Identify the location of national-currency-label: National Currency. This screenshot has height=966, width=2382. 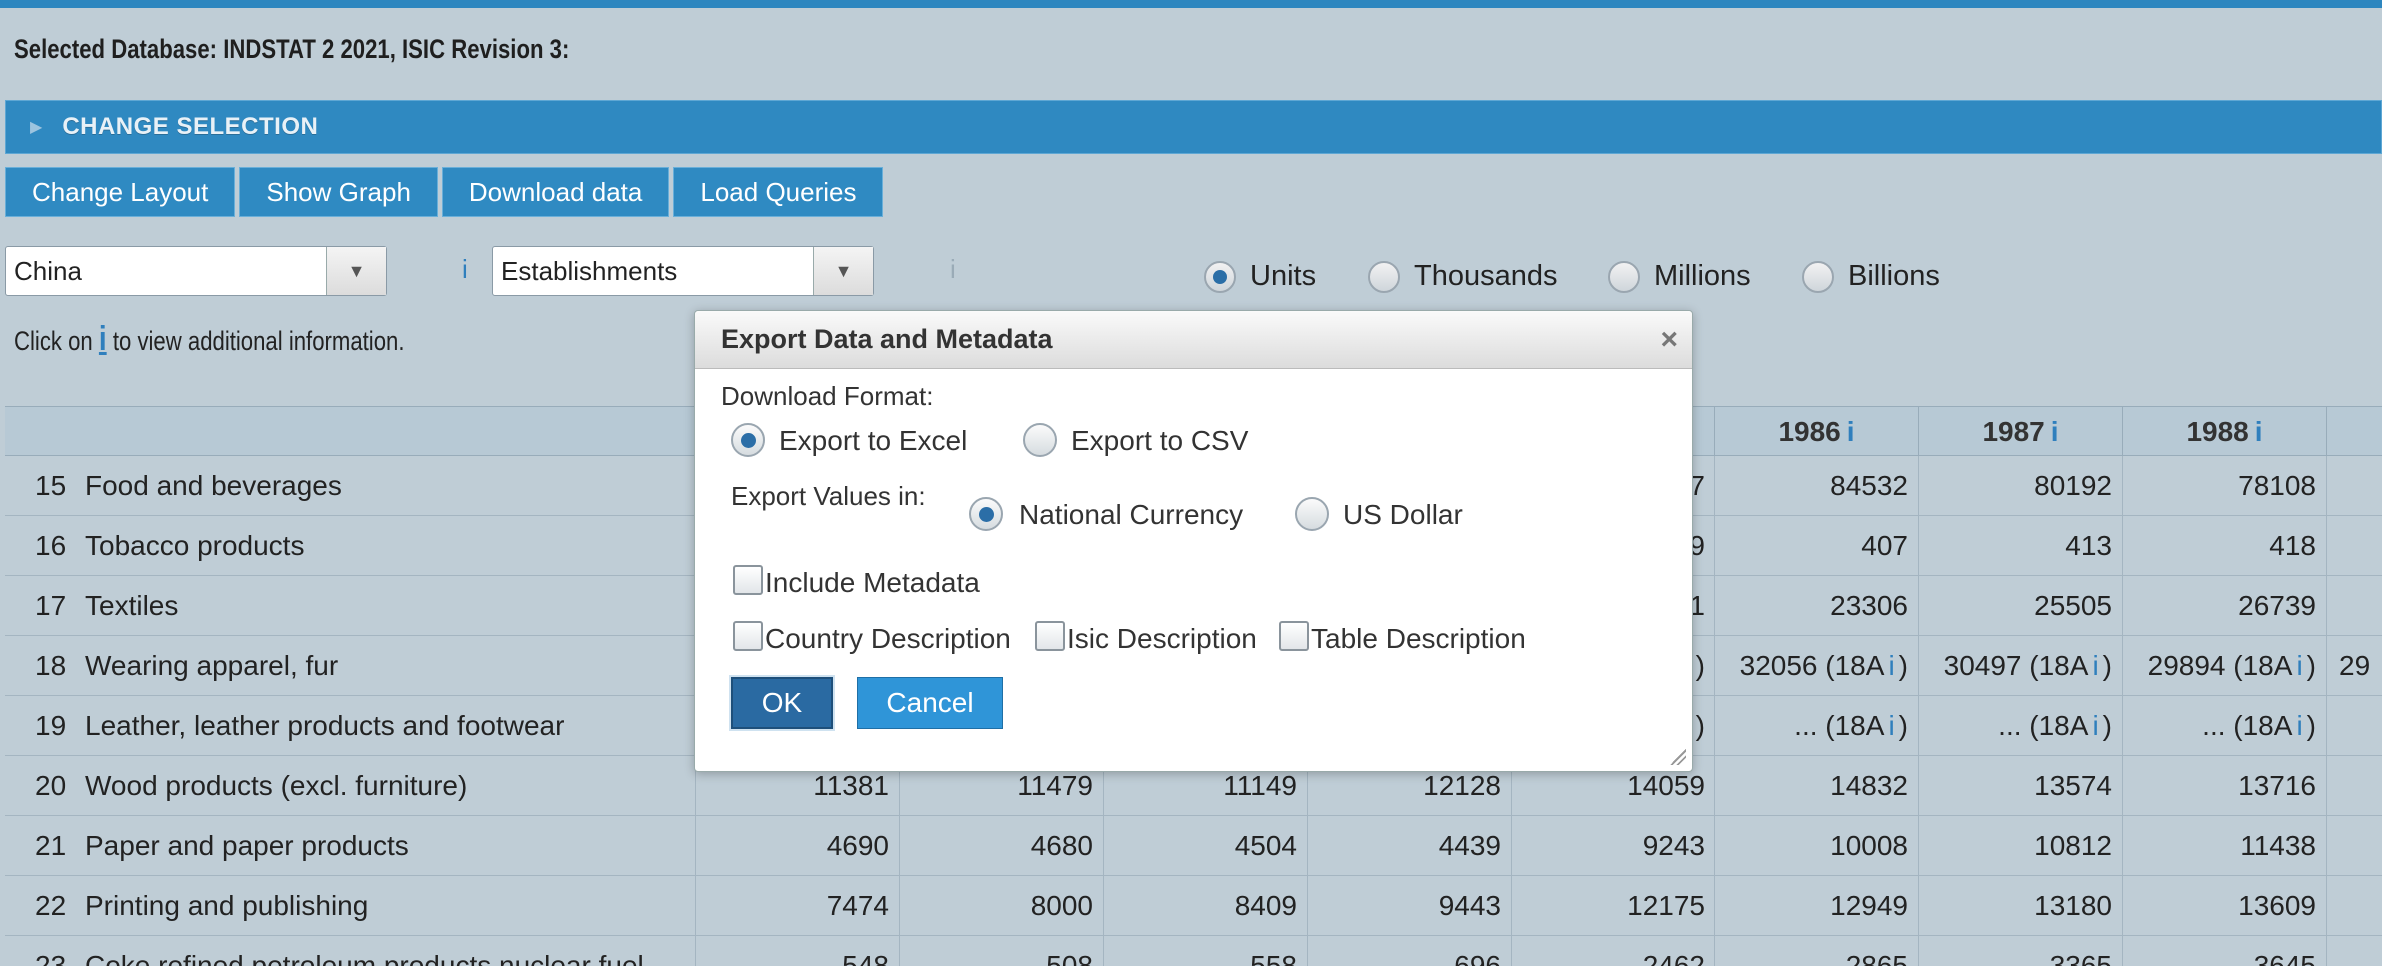
(1131, 514).